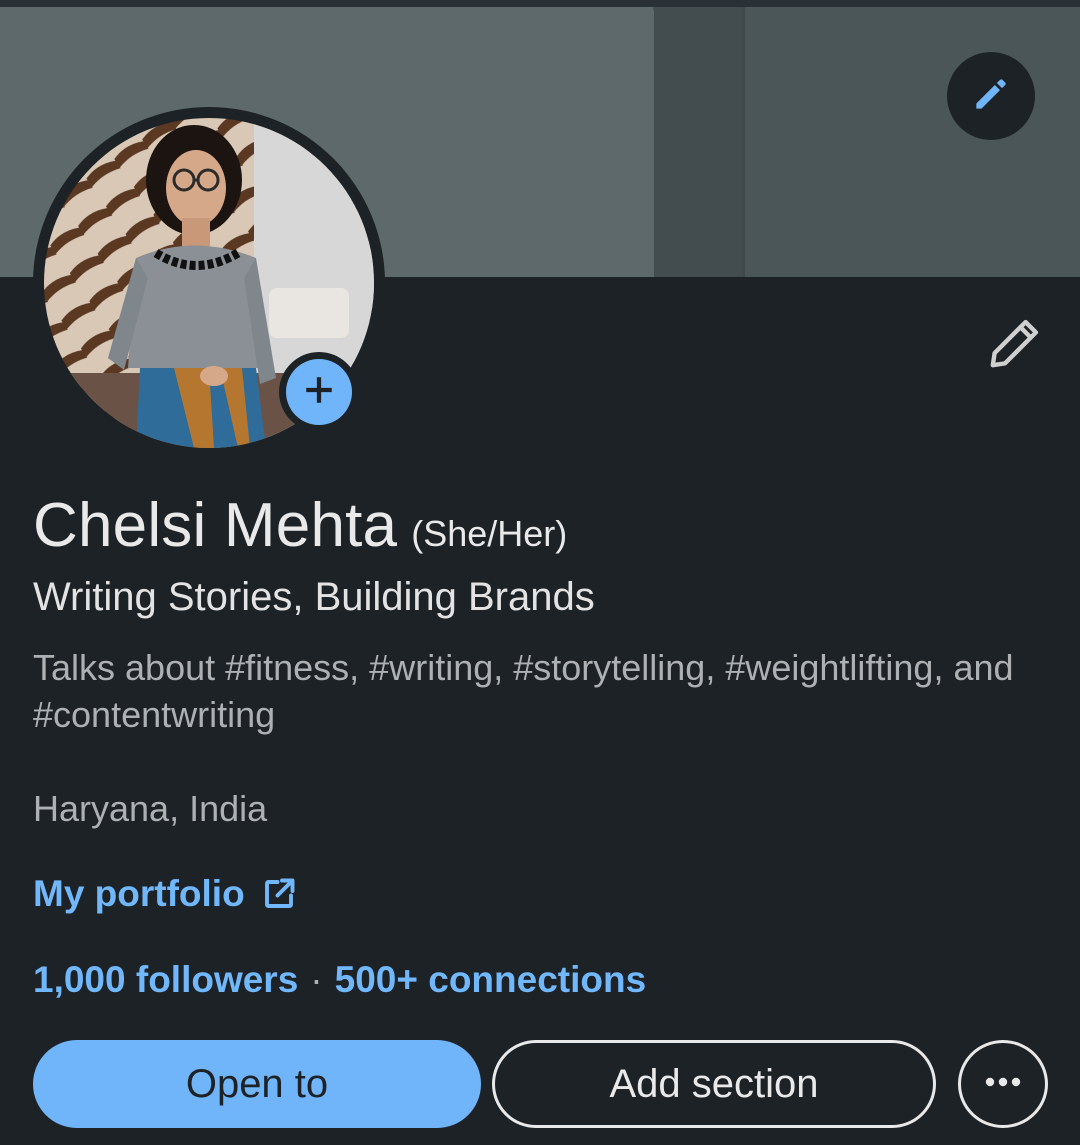 The image size is (1080, 1145). Describe the element at coordinates (139, 893) in the screenshot. I see `portfolio-label: My portfolio` at that location.